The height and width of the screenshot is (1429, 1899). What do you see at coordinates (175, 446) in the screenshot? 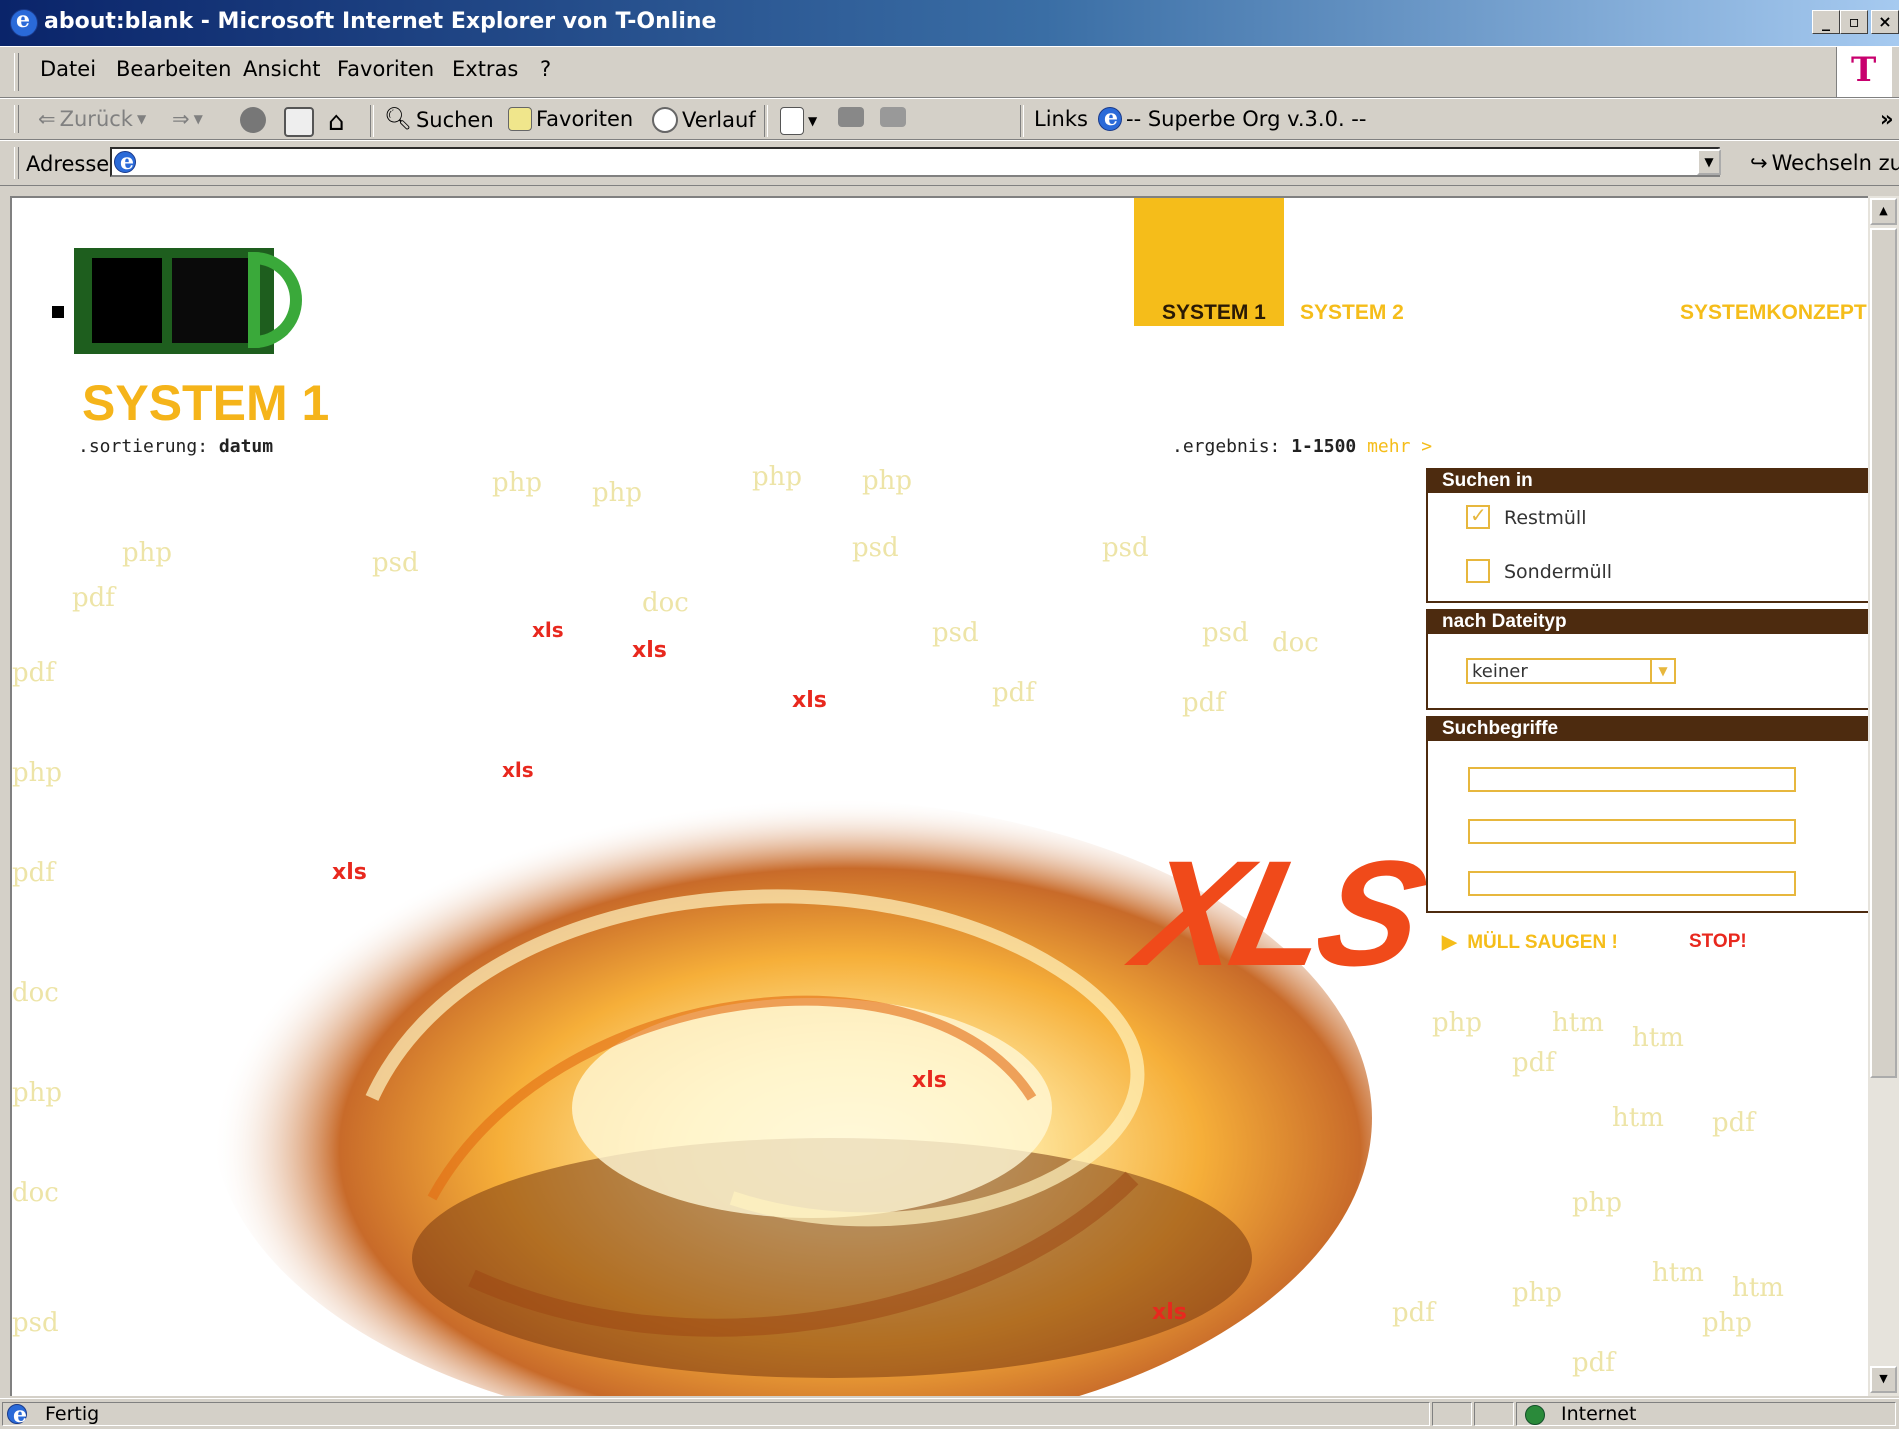
I see `sort-info: .sortierung: datum` at bounding box center [175, 446].